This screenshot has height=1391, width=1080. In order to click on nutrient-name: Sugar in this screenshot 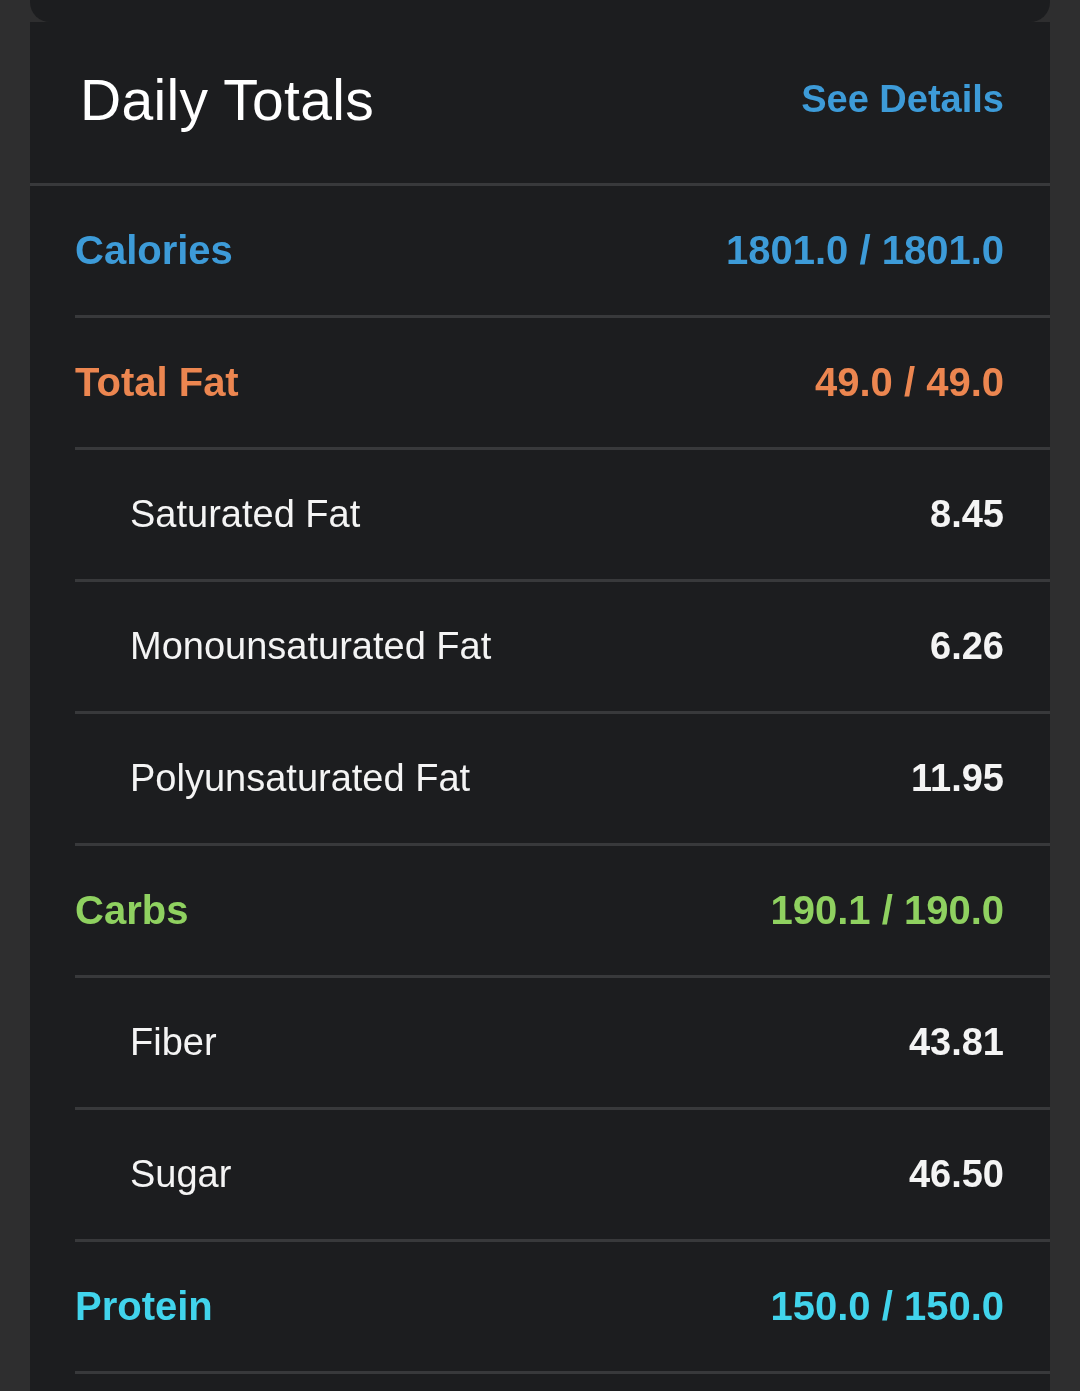, I will do `click(181, 1174)`.